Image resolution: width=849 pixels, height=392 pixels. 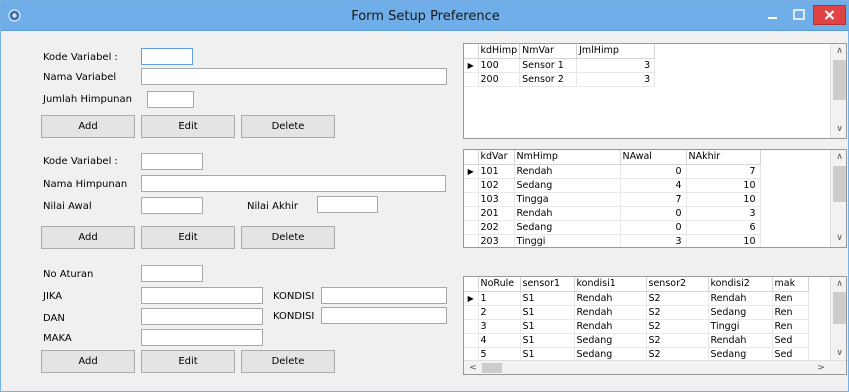 What do you see at coordinates (496, 157) in the screenshot?
I see `column-header: kdVar` at bounding box center [496, 157].